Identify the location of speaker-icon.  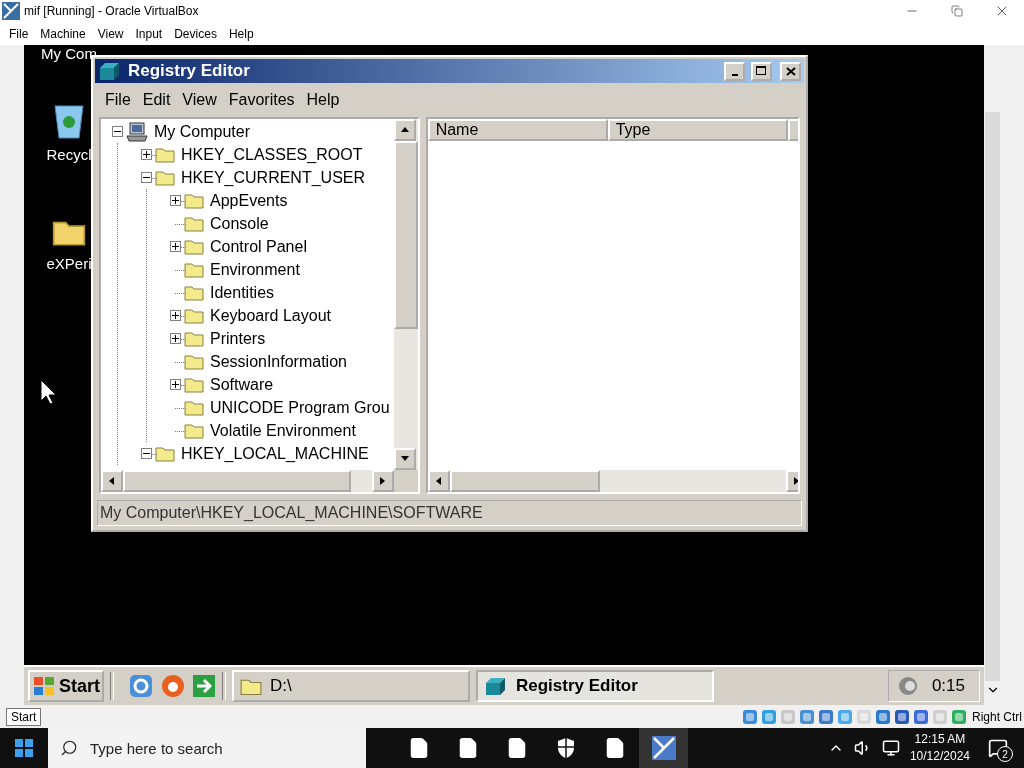
(908, 686).